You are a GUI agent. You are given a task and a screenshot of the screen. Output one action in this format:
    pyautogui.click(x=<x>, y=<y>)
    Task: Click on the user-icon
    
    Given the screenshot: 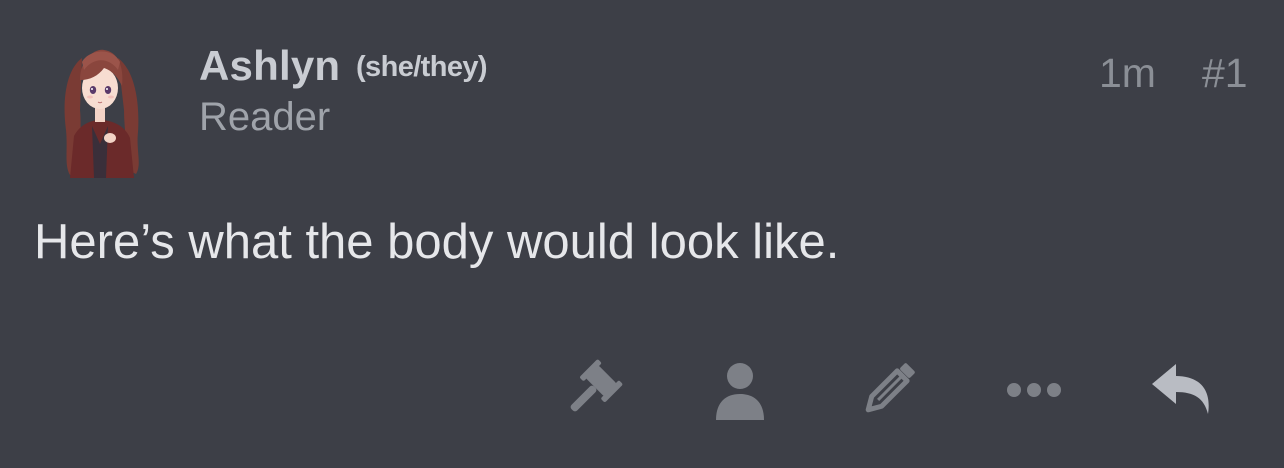 What is the action you would take?
    pyautogui.click(x=740, y=391)
    